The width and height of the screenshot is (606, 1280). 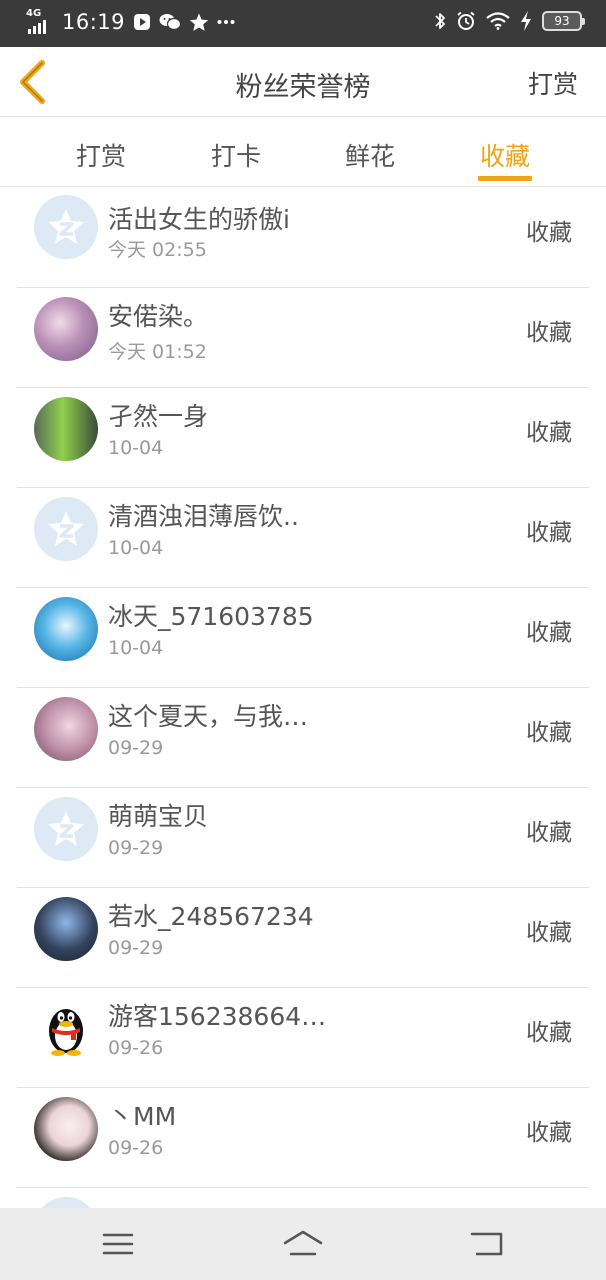 I want to click on user-date: 今天 01:52, so click(x=157, y=352).